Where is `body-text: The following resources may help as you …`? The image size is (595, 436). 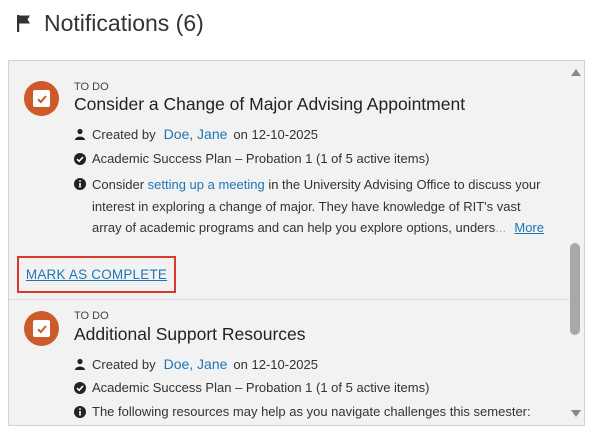
body-text: The following resources may help as you … is located at coordinates (311, 411).